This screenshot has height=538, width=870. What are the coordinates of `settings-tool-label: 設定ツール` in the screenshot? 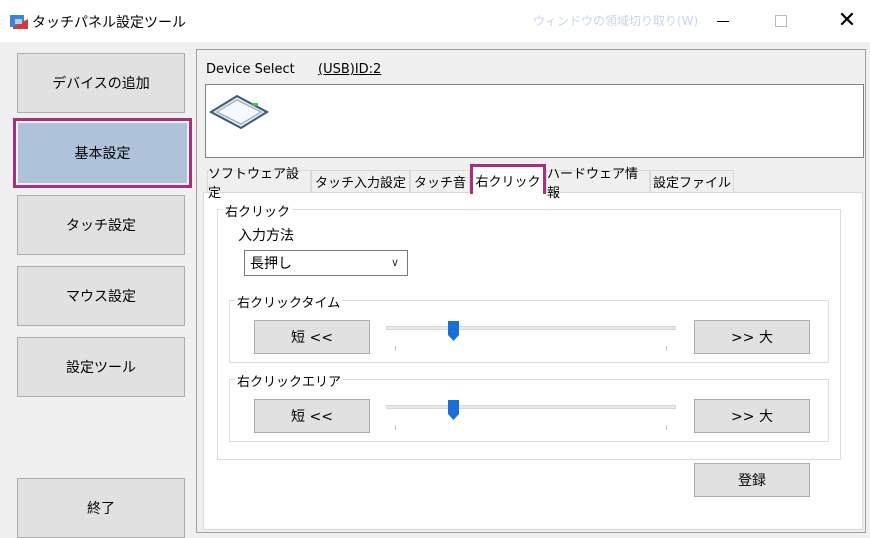 It's located at (101, 368).